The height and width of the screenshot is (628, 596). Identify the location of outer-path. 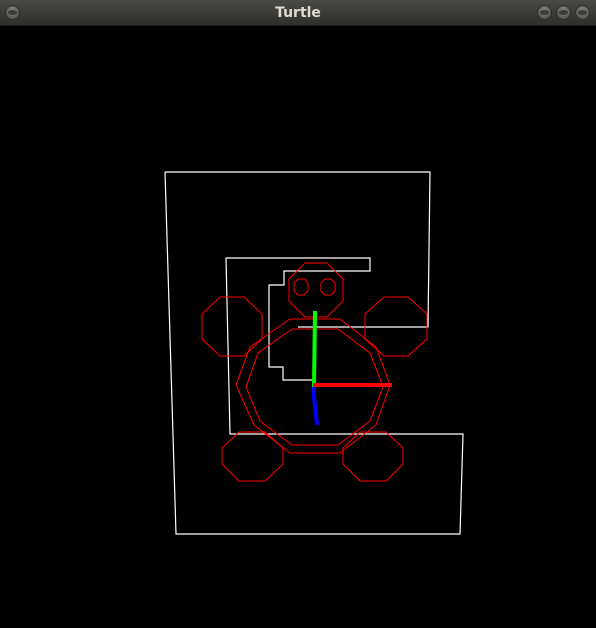
(298, 249).